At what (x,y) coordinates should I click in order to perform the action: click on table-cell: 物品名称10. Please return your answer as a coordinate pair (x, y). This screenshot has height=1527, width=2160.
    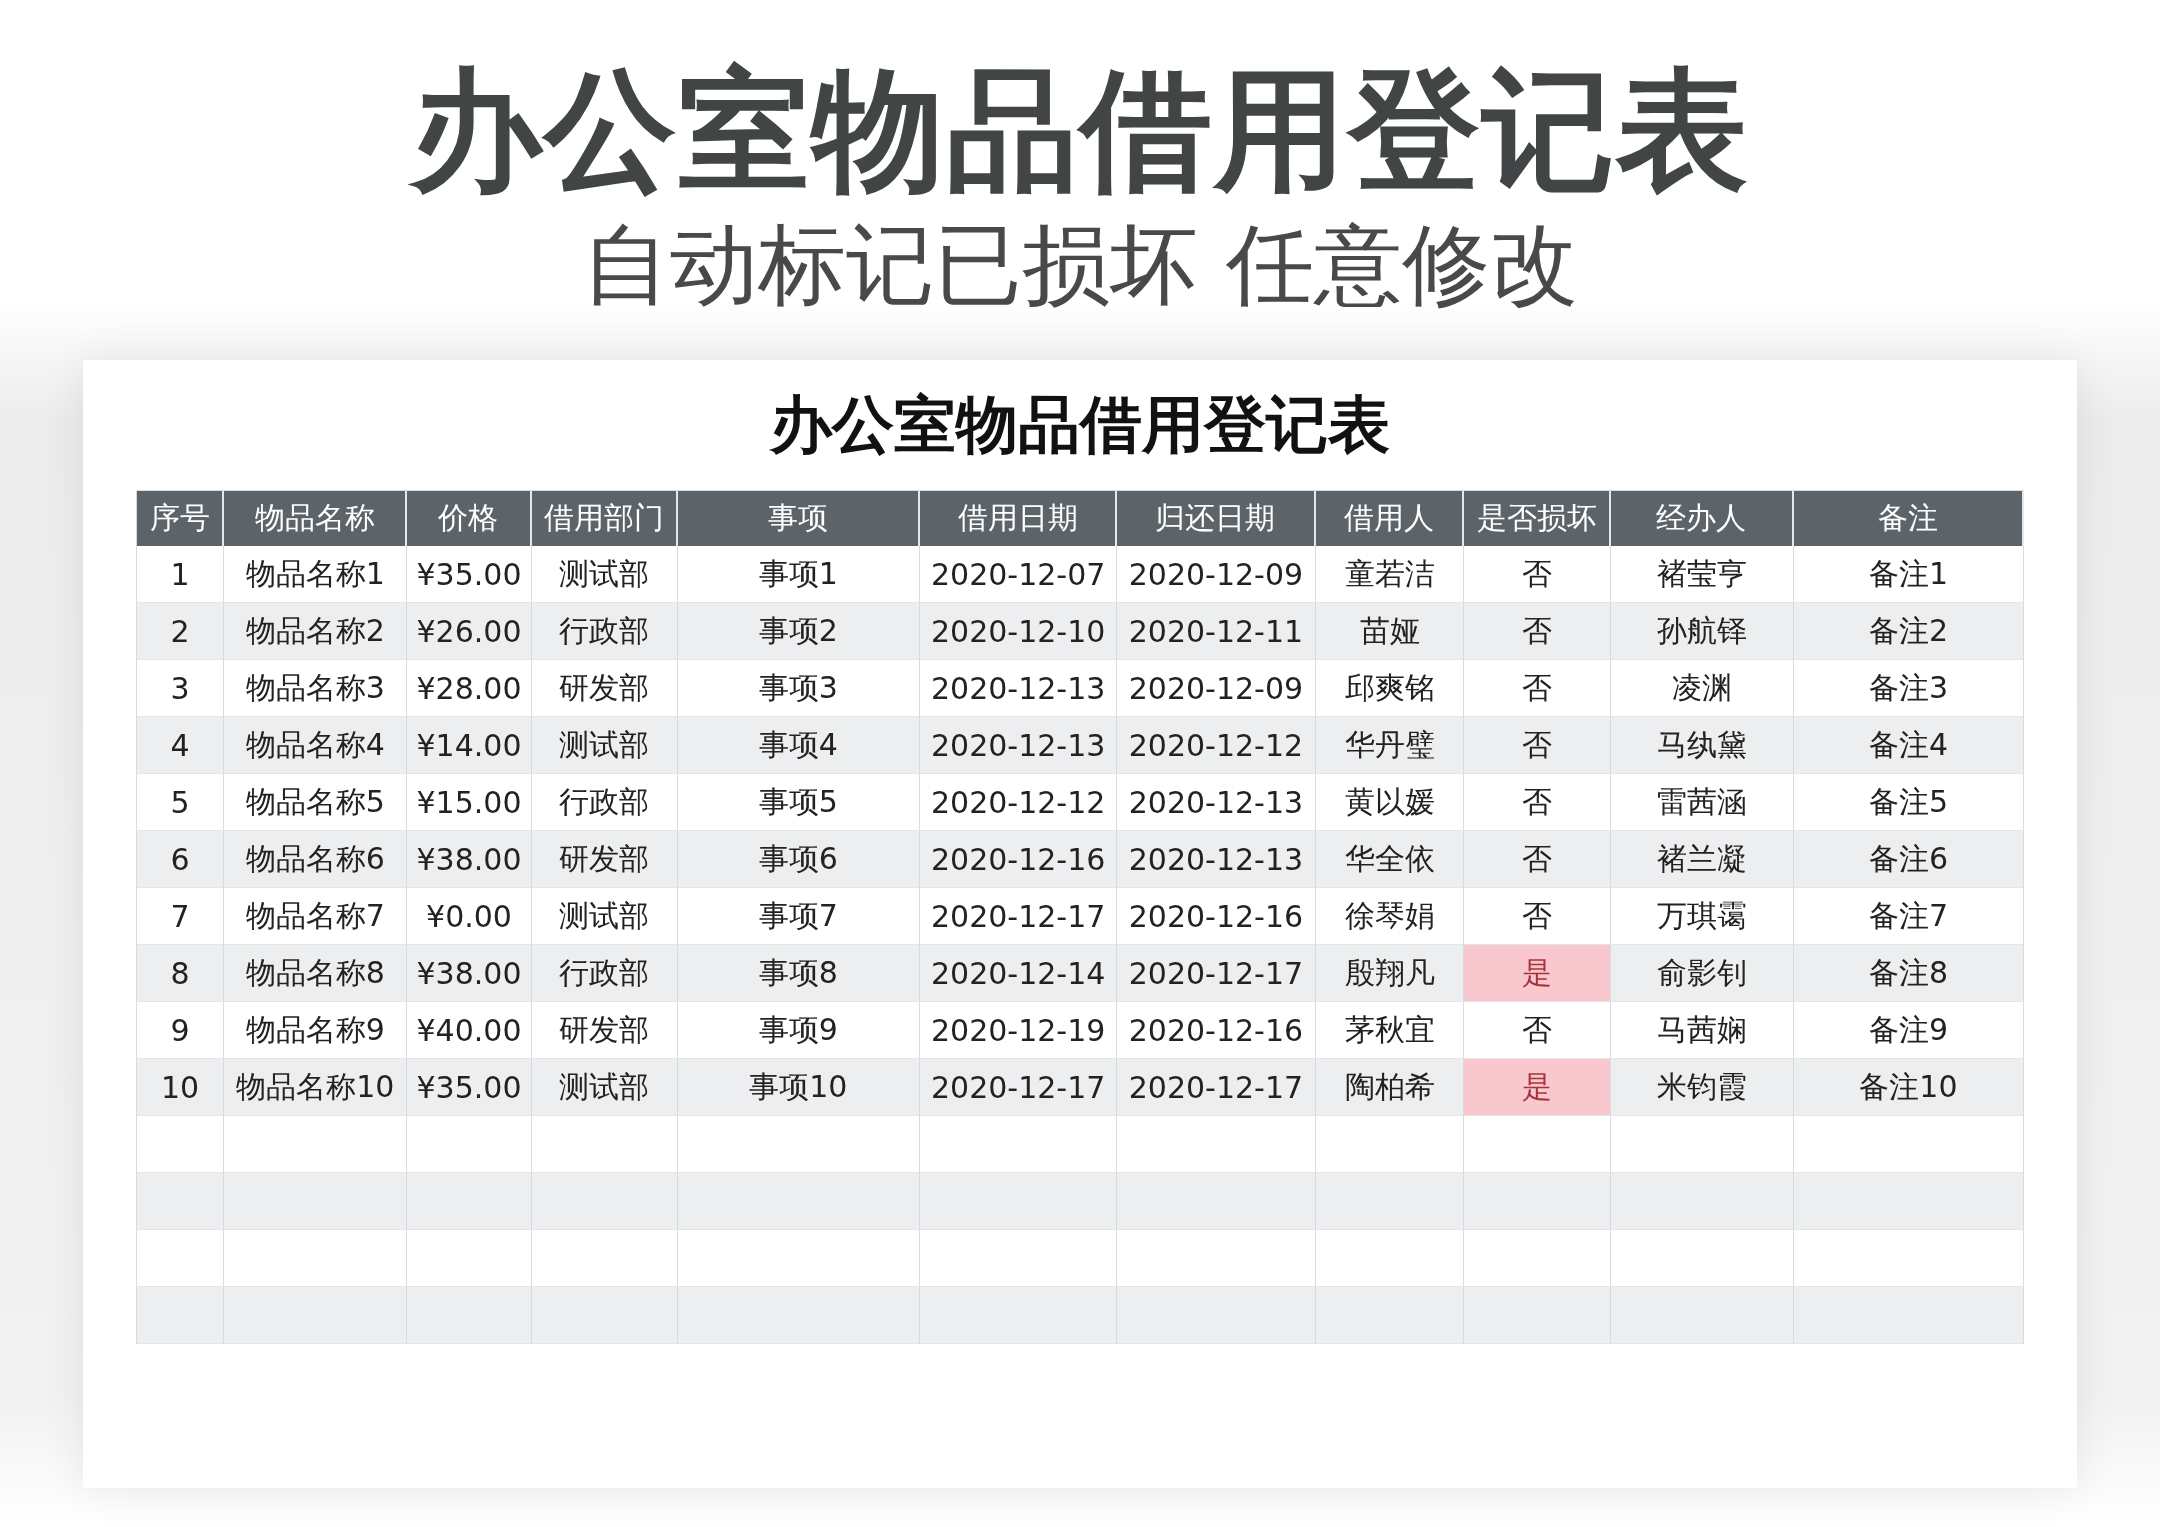
    Looking at the image, I should click on (316, 1087).